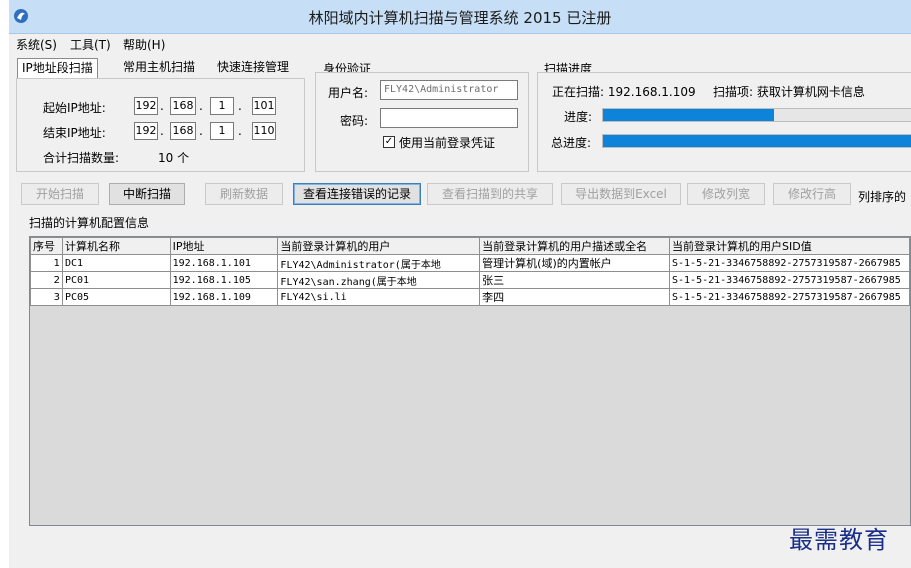  Describe the element at coordinates (116, 297) in the screenshot. I see `table-cell: PC05` at that location.